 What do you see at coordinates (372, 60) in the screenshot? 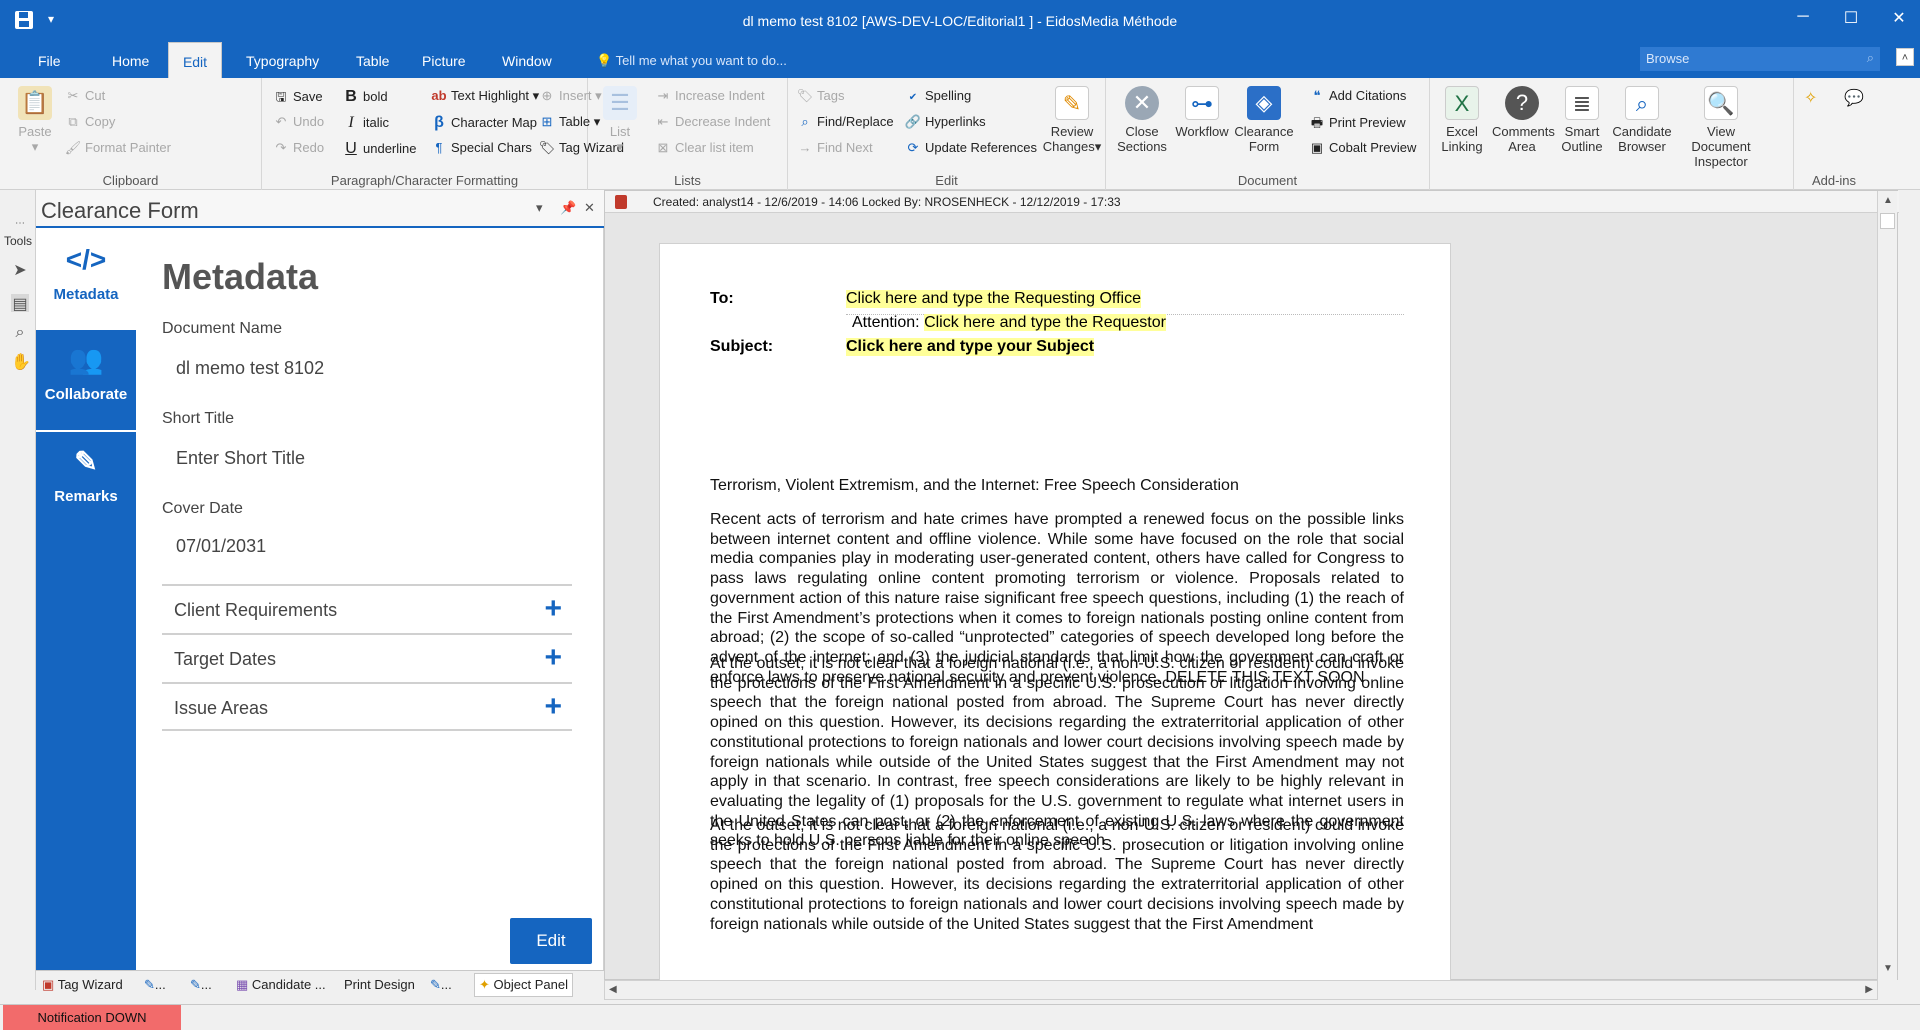
I see `tab-table: Table` at bounding box center [372, 60].